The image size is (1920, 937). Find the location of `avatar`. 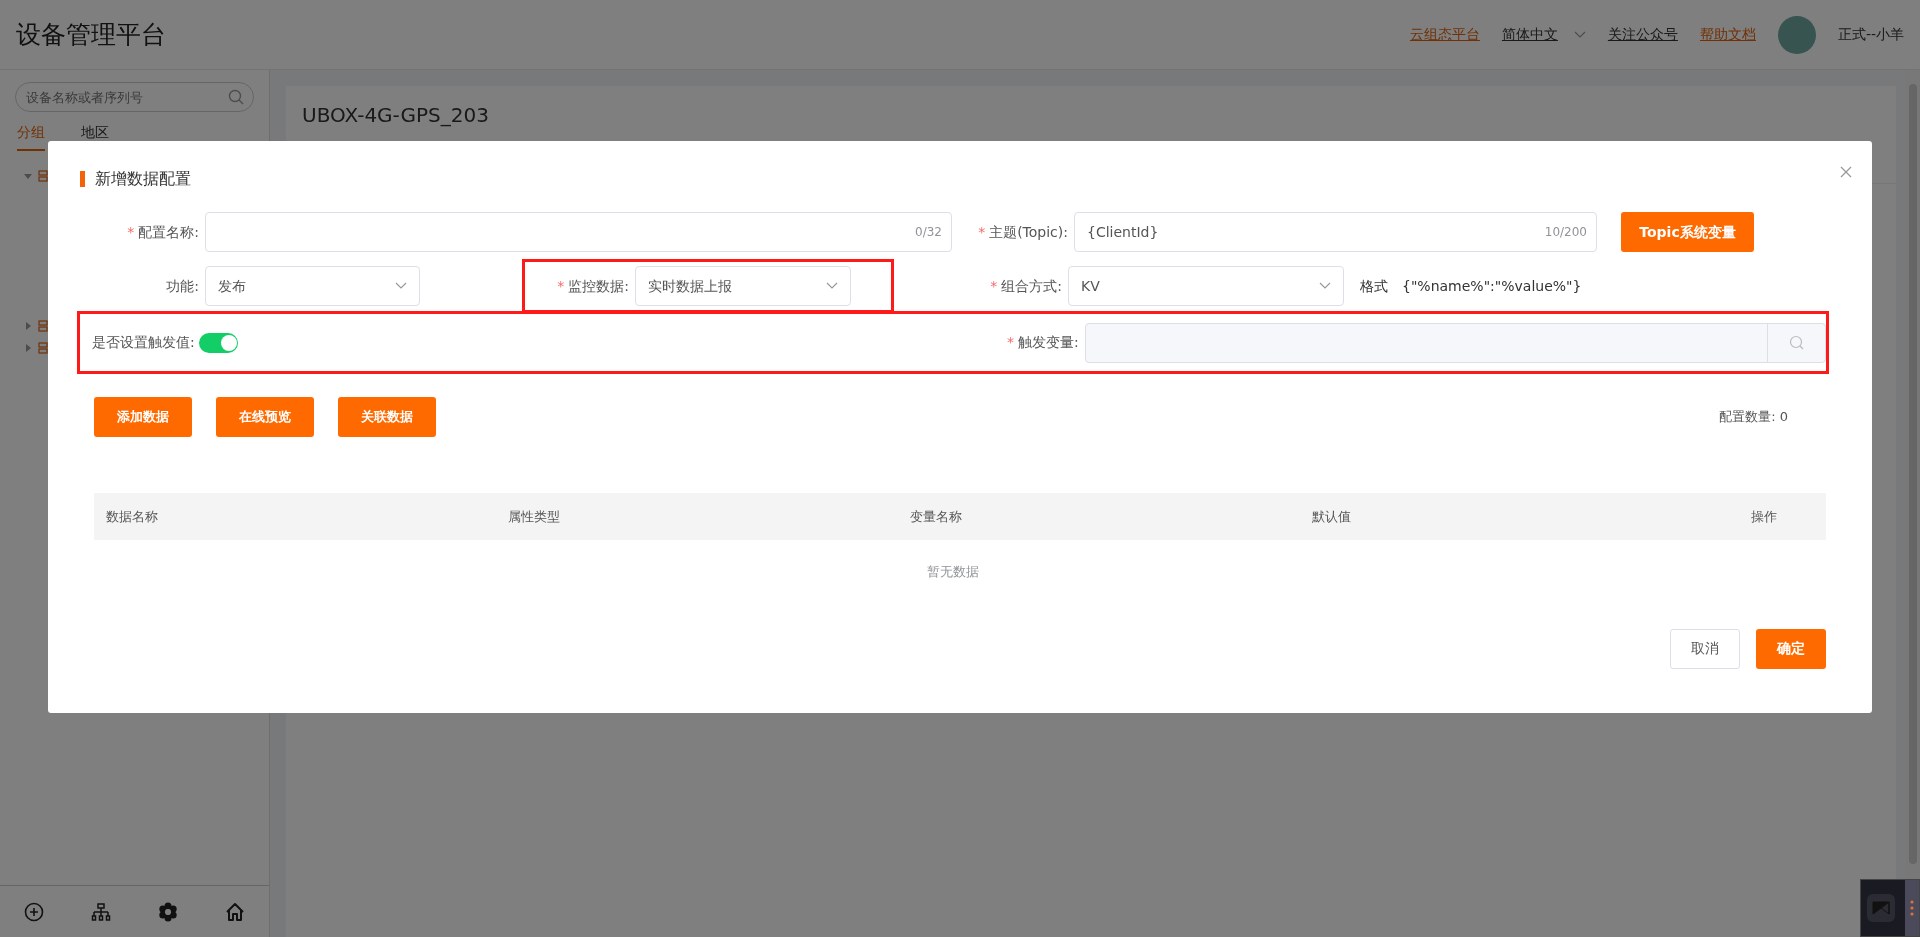

avatar is located at coordinates (1796, 34).